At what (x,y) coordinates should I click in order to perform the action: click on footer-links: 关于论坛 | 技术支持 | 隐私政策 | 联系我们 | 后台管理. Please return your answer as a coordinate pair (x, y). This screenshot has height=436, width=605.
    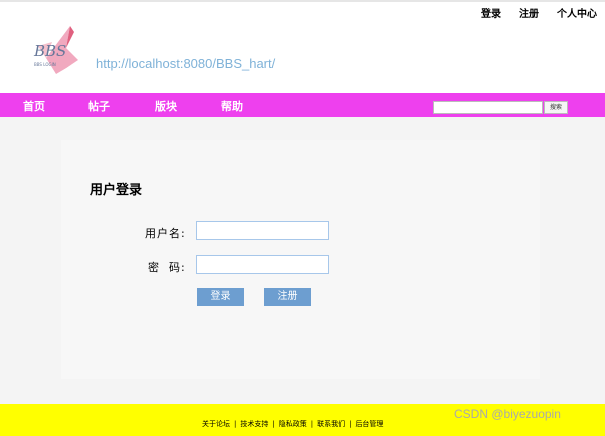
    Looking at the image, I should click on (292, 424).